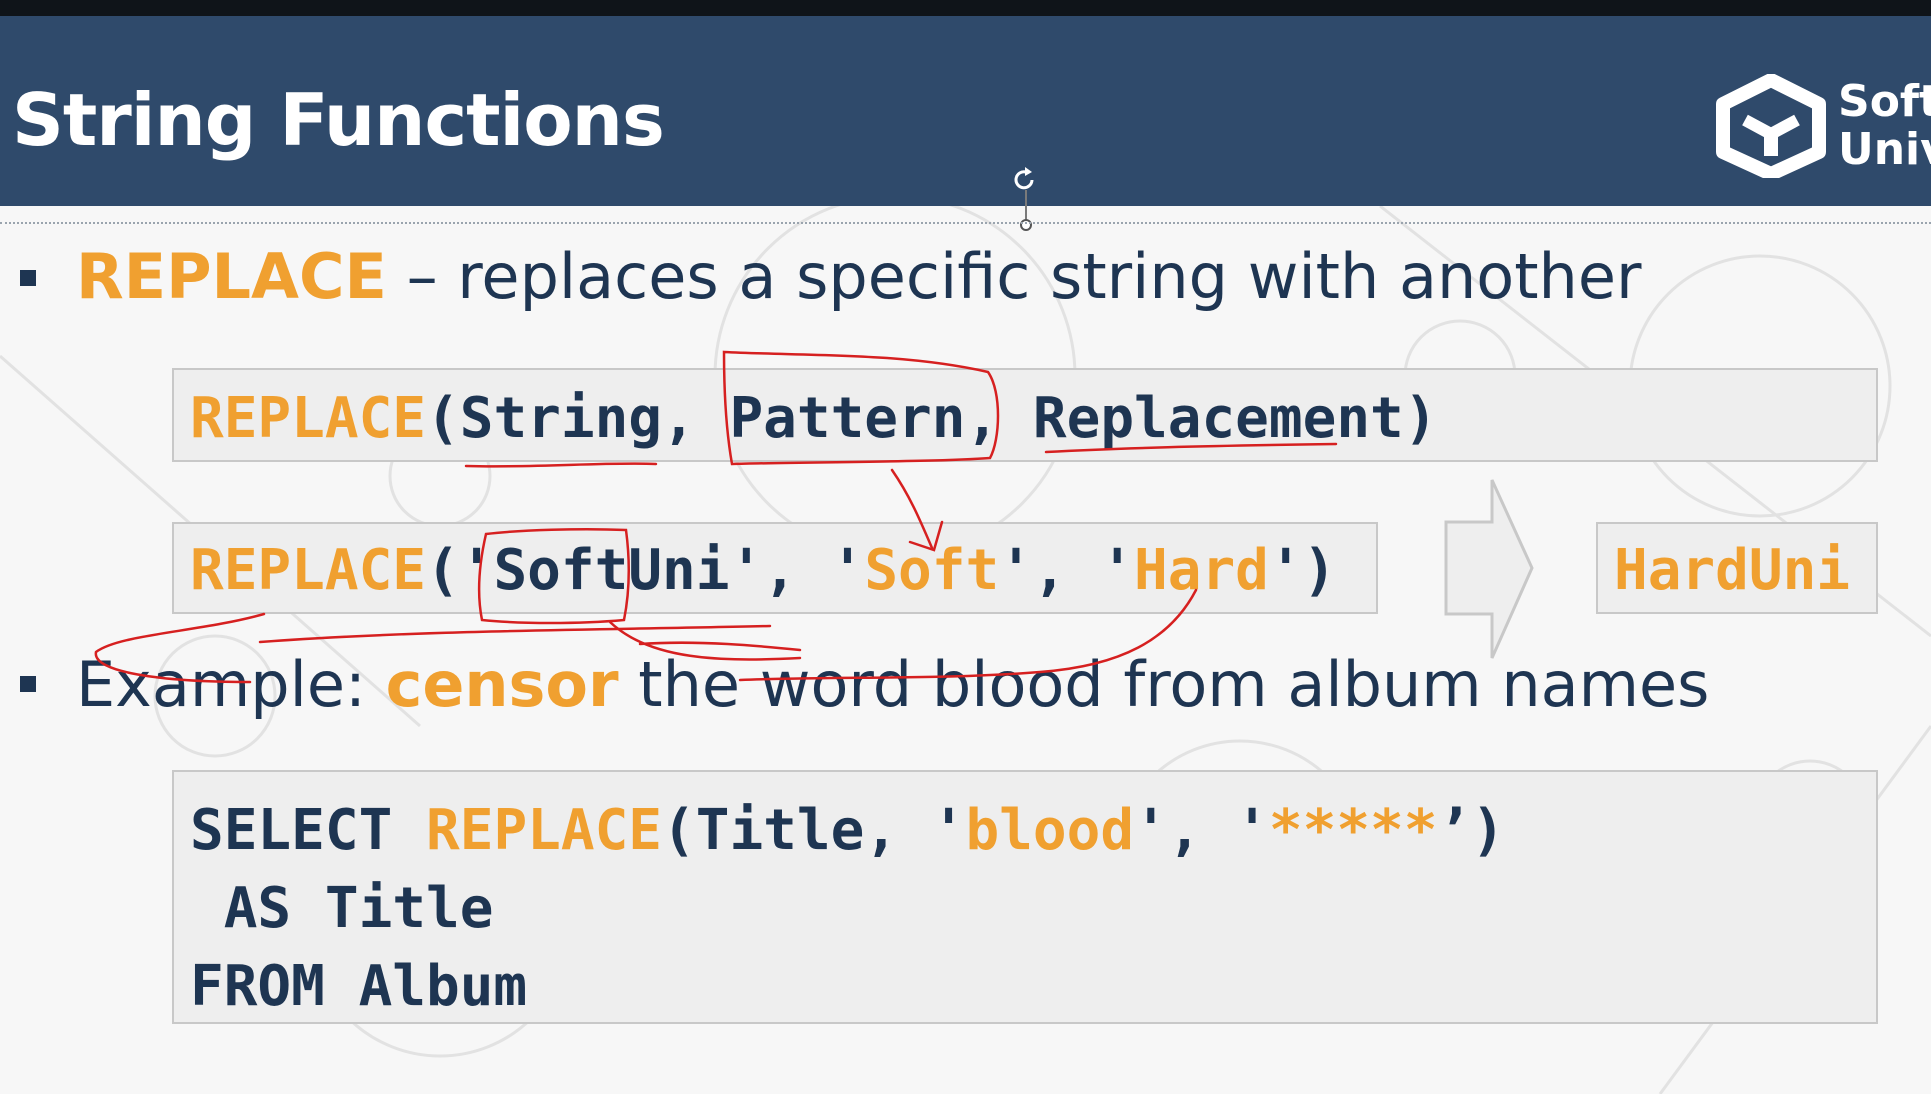 The height and width of the screenshot is (1094, 1931). What do you see at coordinates (1201, 570) in the screenshot?
I see `example-replacement: Hard` at bounding box center [1201, 570].